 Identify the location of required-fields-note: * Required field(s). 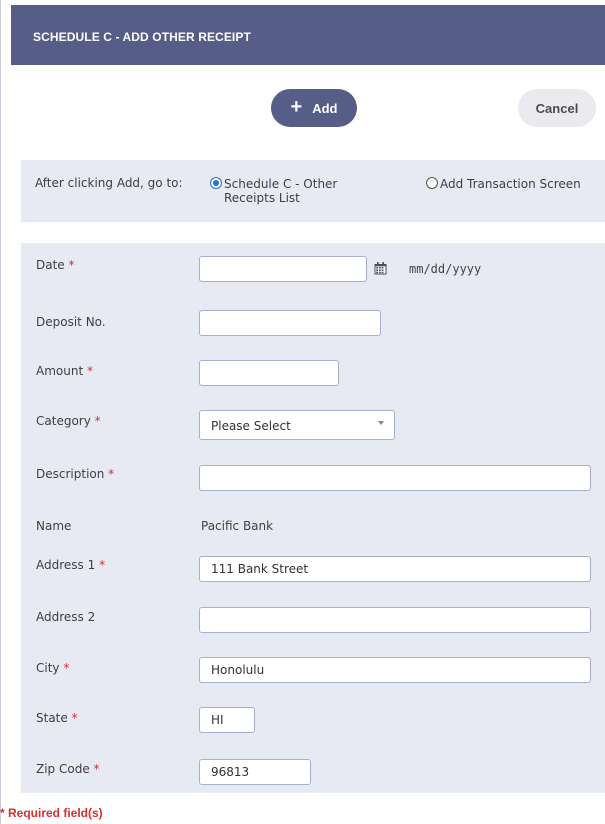
(51, 813).